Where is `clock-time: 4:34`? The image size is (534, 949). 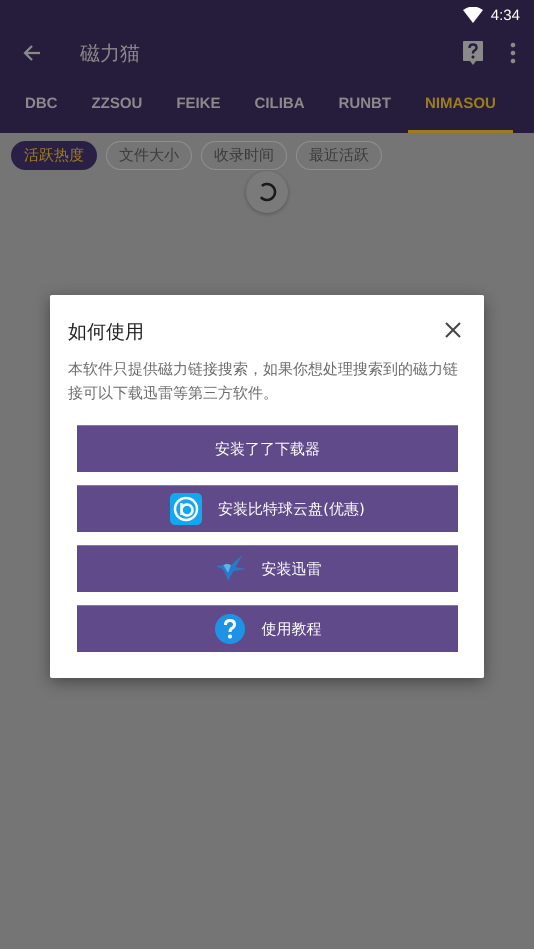 clock-time: 4:34 is located at coordinates (505, 15).